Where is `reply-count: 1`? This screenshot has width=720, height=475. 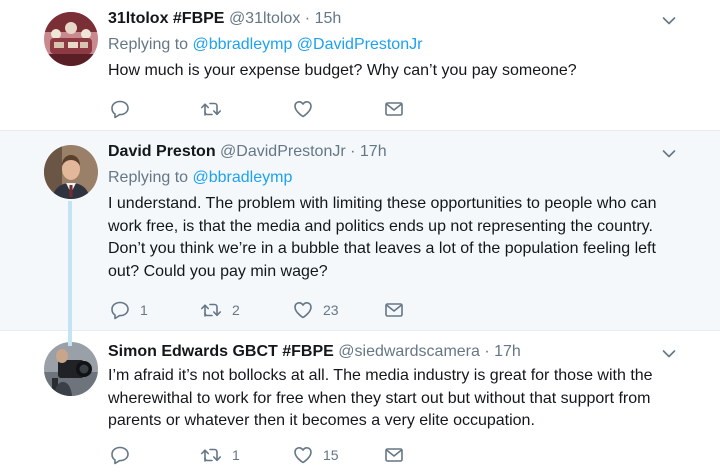 reply-count: 1 is located at coordinates (144, 310).